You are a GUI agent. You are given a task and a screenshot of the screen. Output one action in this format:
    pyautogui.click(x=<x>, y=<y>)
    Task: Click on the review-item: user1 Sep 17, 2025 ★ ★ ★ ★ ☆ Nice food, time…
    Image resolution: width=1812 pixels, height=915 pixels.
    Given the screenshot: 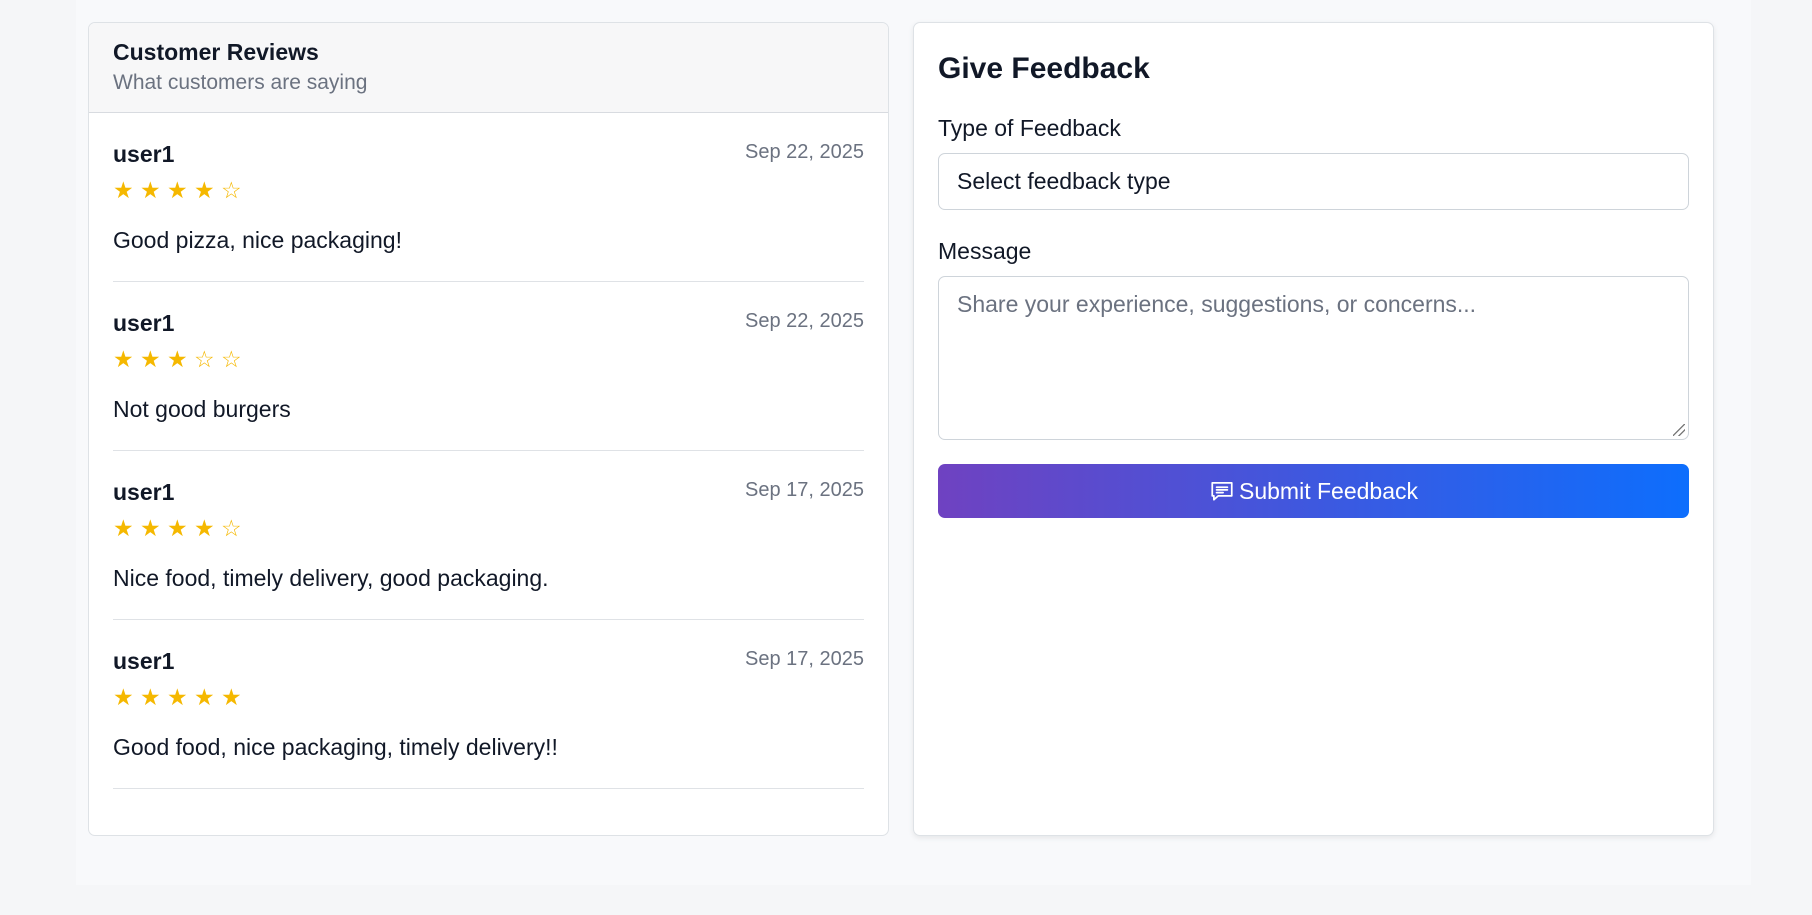 What is the action you would take?
    pyautogui.click(x=488, y=535)
    